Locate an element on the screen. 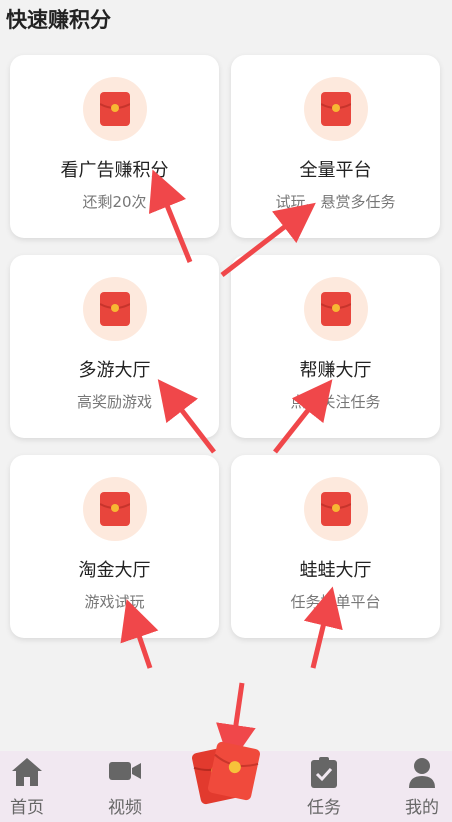 This screenshot has width=452, height=822. card-title: 看广告赚积分 is located at coordinates (114, 170).